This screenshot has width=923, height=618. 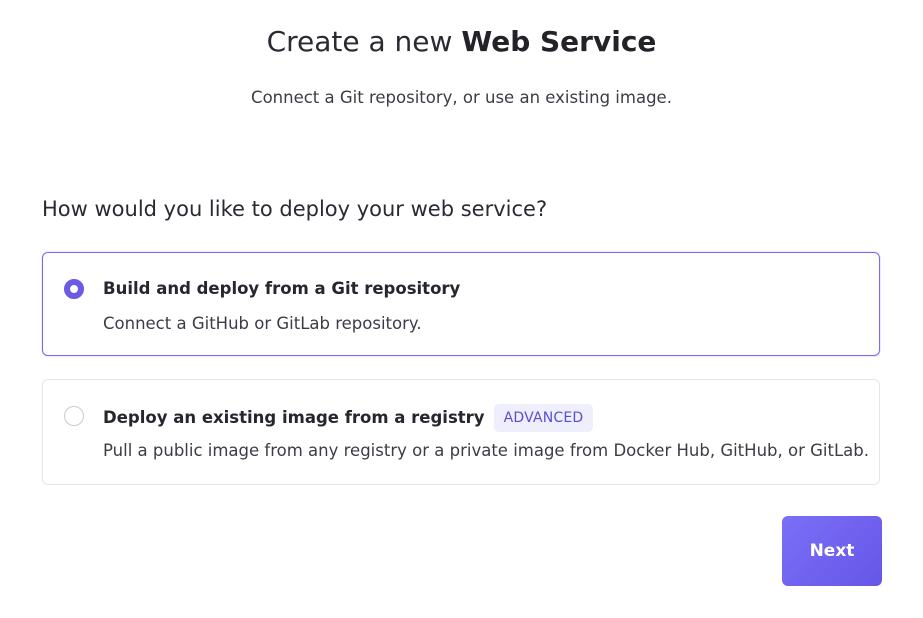 I want to click on page-title: Create a new Web Service, so click(x=461, y=42).